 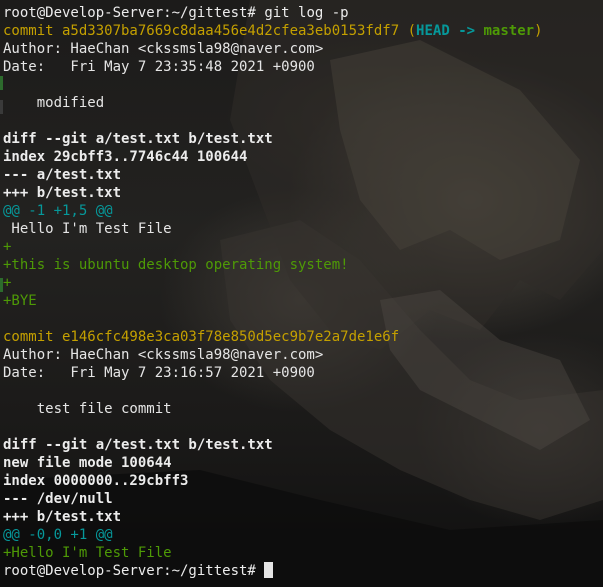 I want to click on input-line: root@Develop-Server:~/gittest#, so click(x=138, y=571).